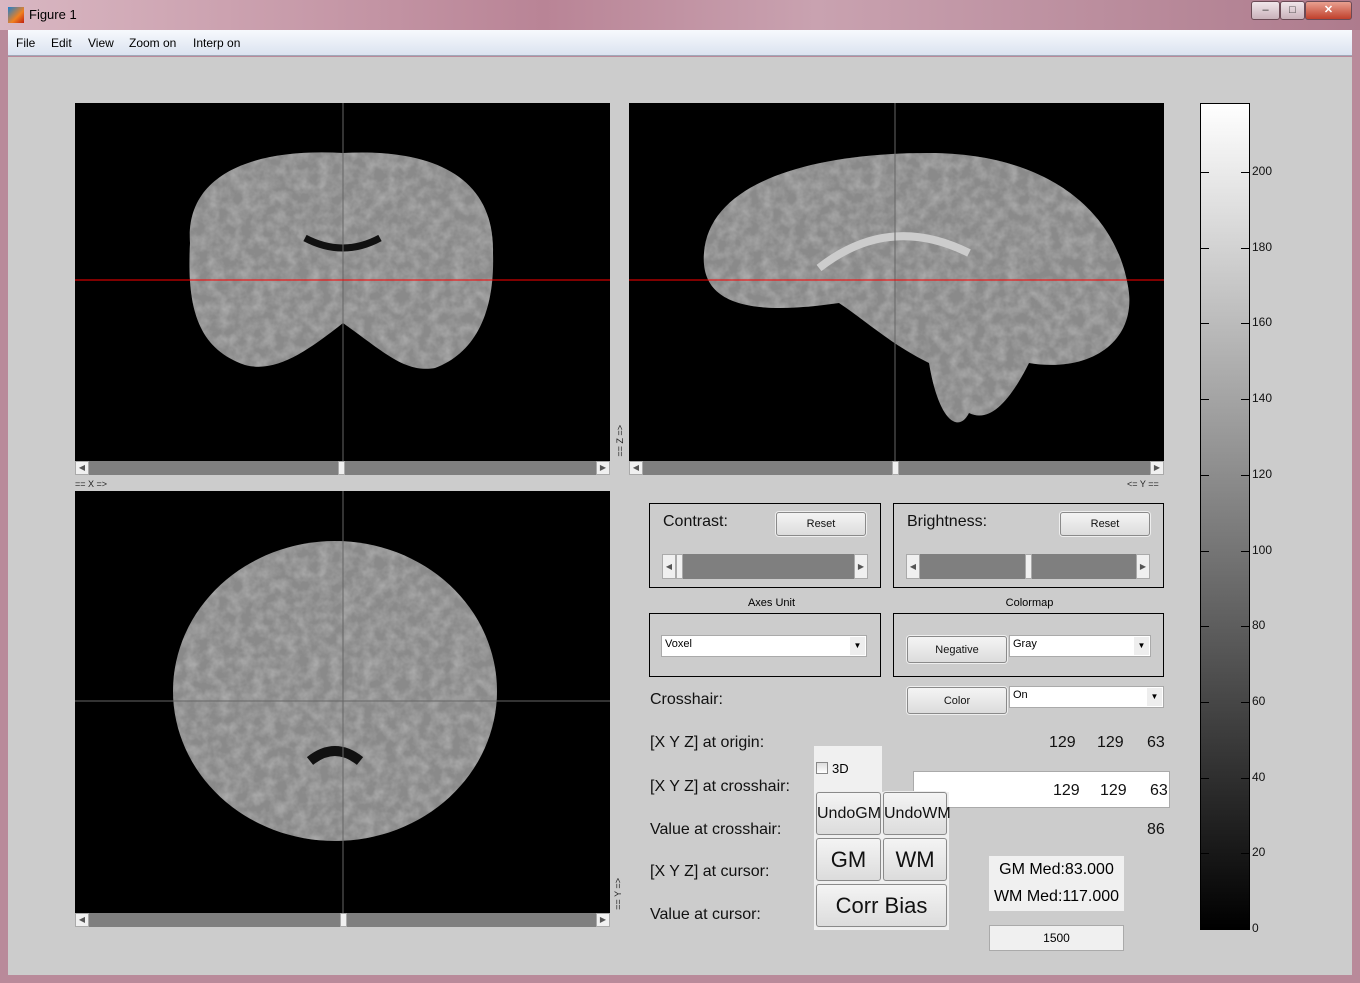 This screenshot has width=1360, height=983. I want to click on crosshair-coords-field: 129 129 63, so click(1041, 789).